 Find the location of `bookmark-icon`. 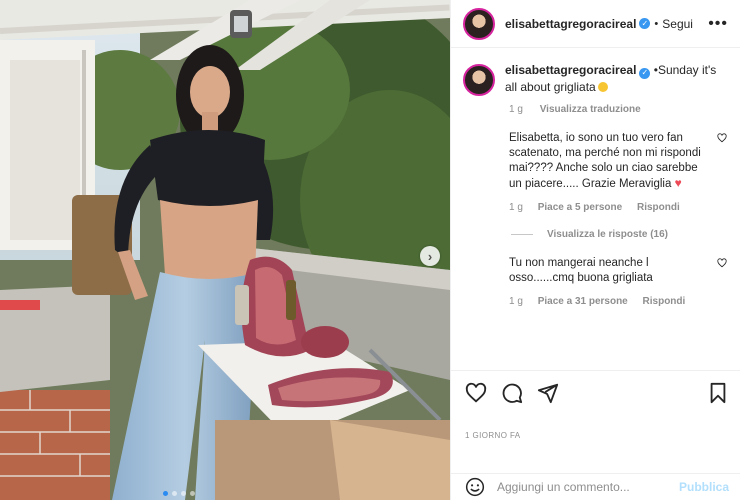

bookmark-icon is located at coordinates (718, 393).